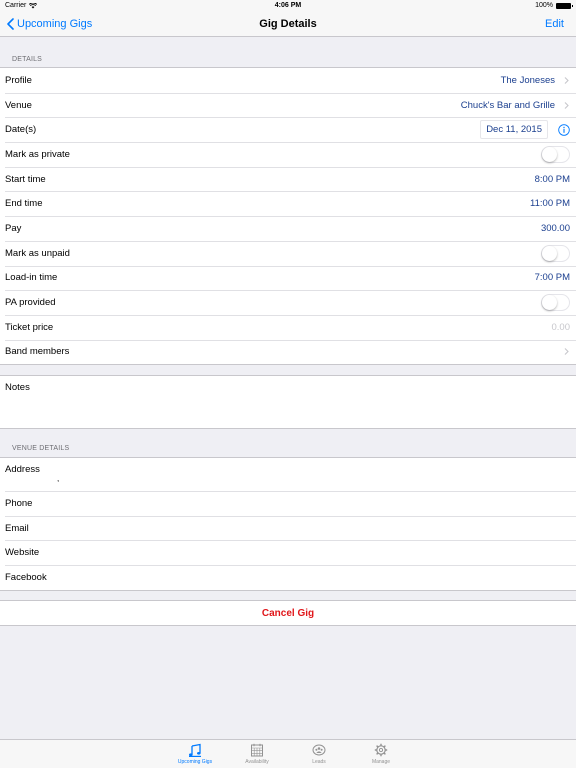 This screenshot has width=576, height=768. I want to click on address-value: ,, so click(58, 478).